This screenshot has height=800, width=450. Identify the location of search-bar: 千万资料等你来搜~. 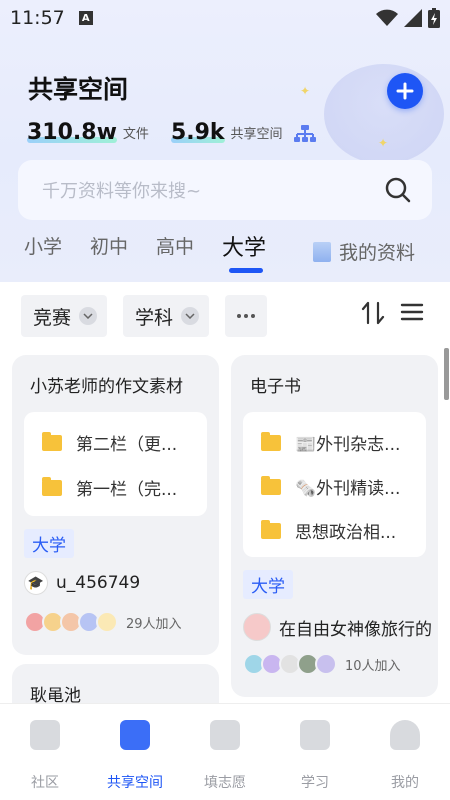
(225, 190).